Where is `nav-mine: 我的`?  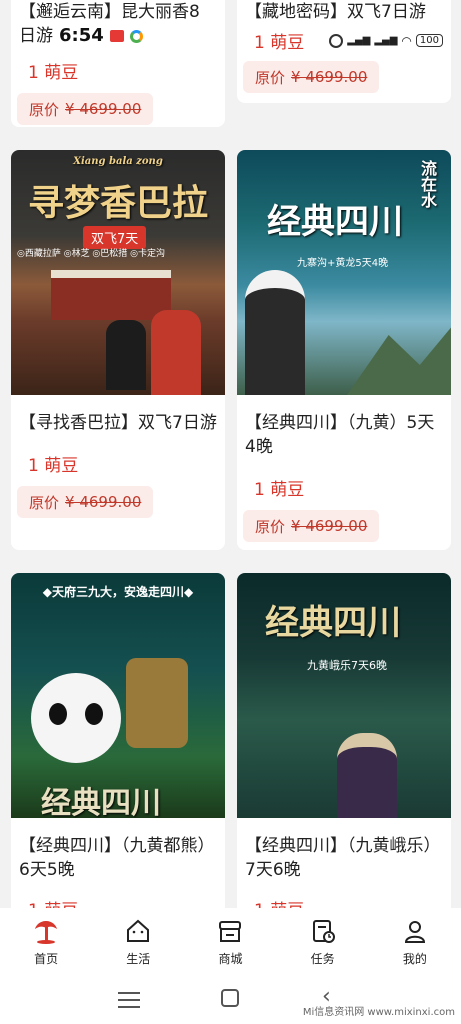
nav-mine: 我的 is located at coordinates (415, 941).